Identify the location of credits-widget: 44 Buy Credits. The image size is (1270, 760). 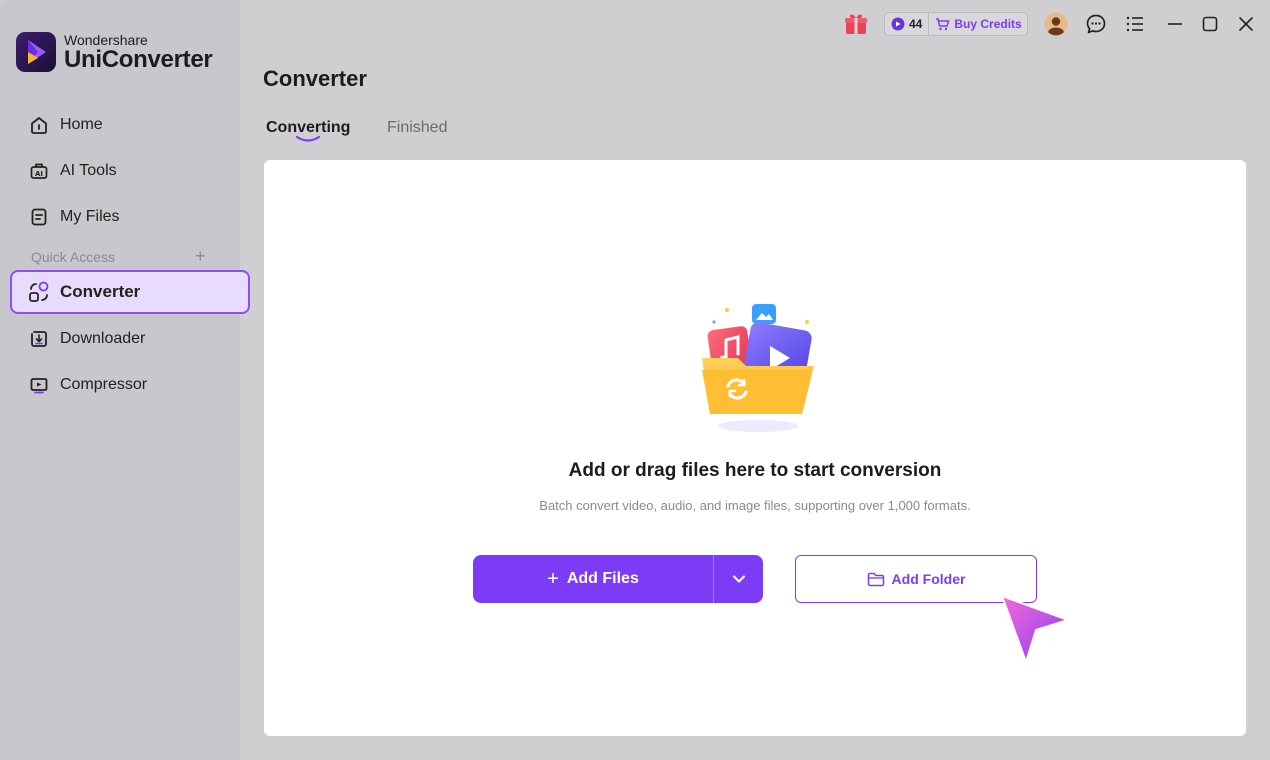
(956, 24).